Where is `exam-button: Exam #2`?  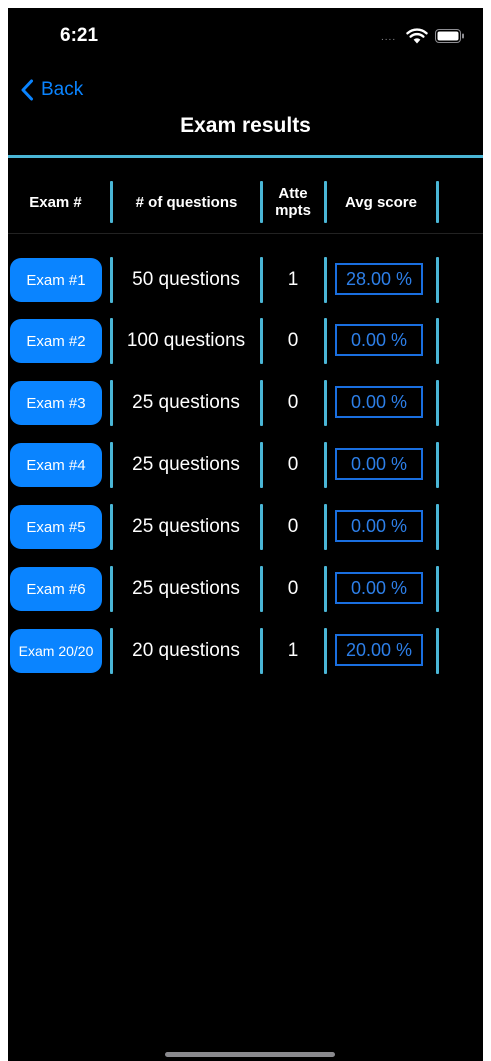 exam-button: Exam #2 is located at coordinates (56, 341).